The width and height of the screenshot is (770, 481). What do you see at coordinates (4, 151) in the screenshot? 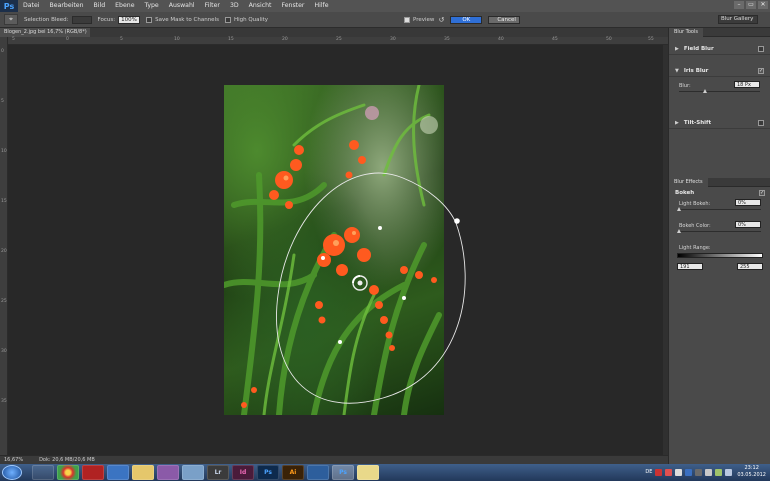
I see `ruler-tick: 10` at bounding box center [4, 151].